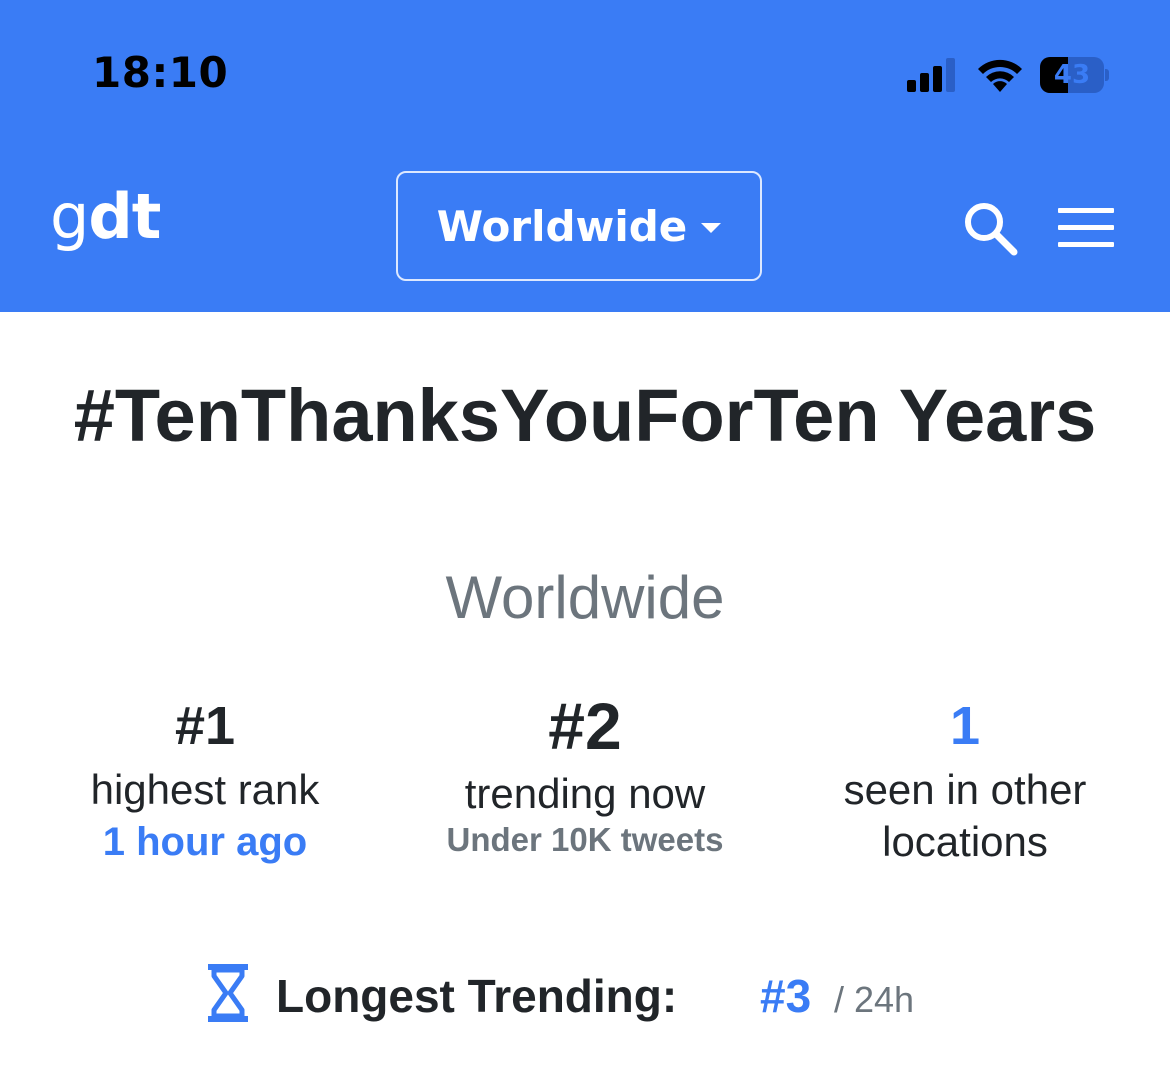 The height and width of the screenshot is (1077, 1170). I want to click on status-time: 18:10, so click(160, 72).